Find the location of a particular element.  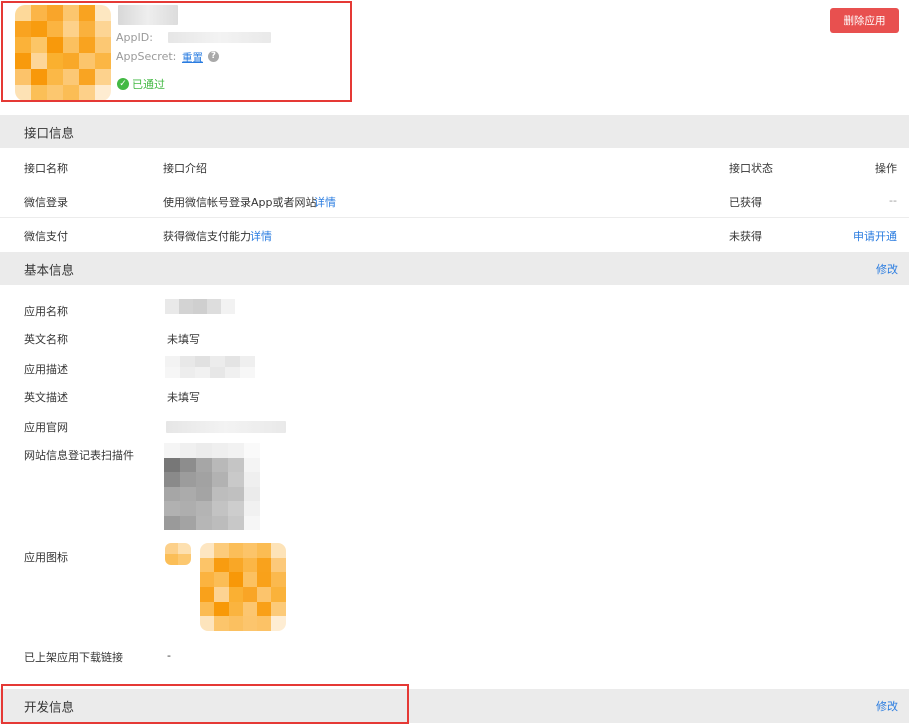

app-name-value-blurred is located at coordinates (200, 306).